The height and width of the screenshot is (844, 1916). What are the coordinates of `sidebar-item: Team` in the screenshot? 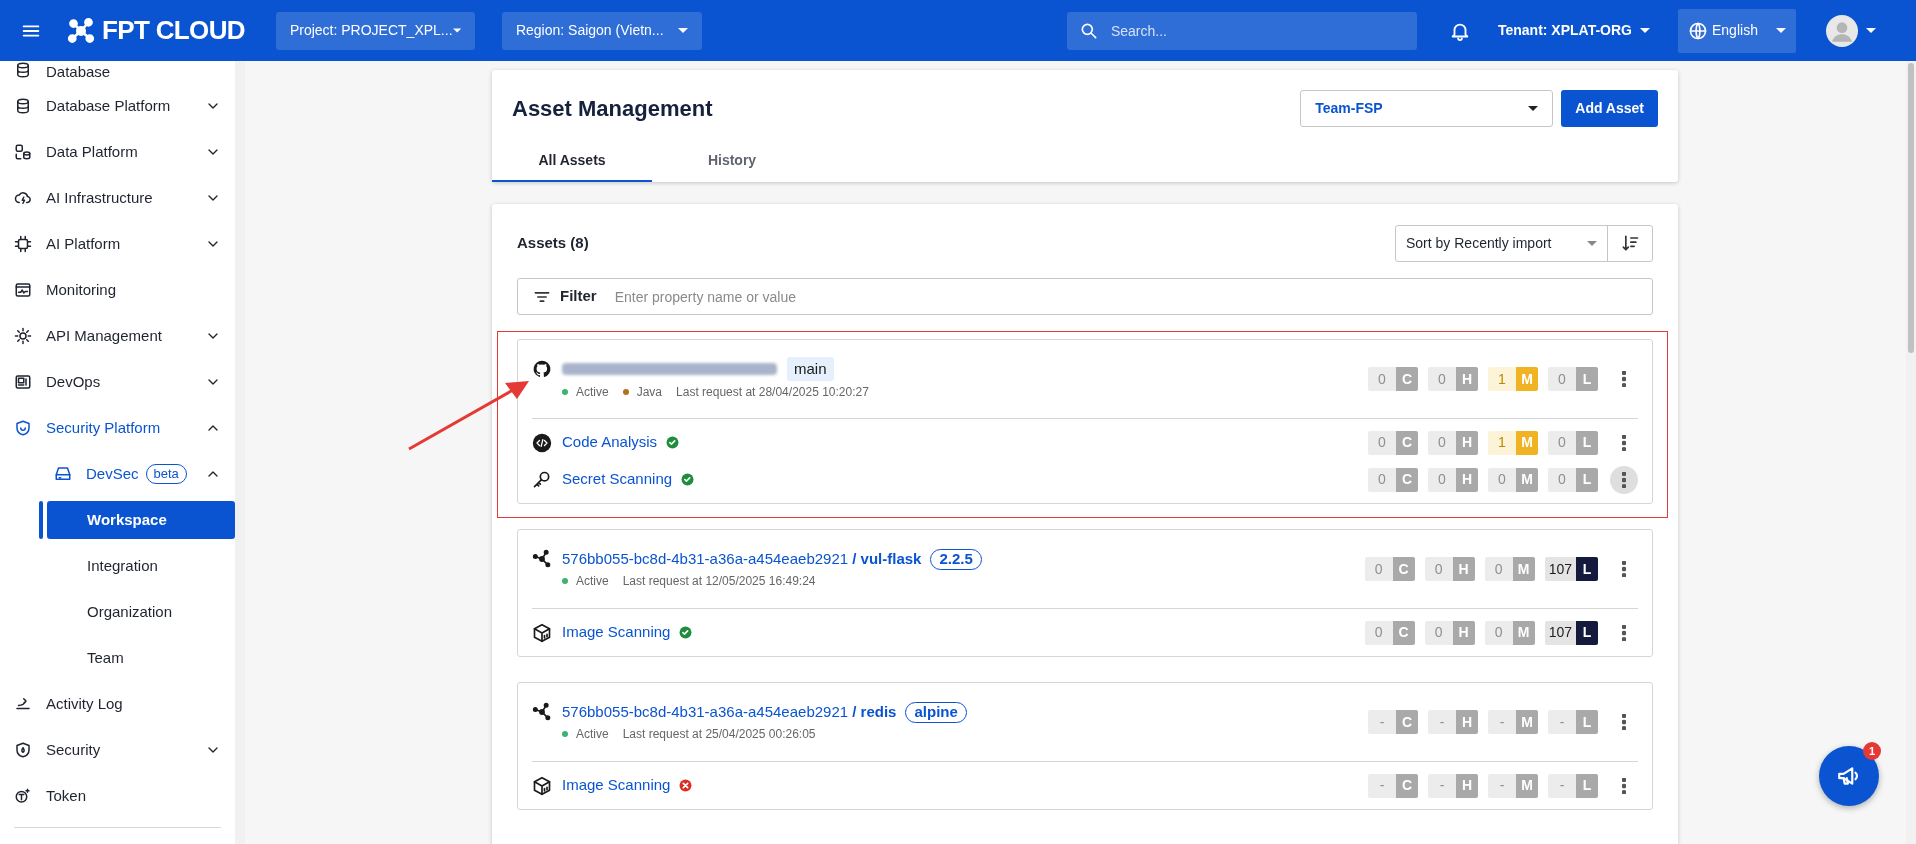 It's located at (141, 658).